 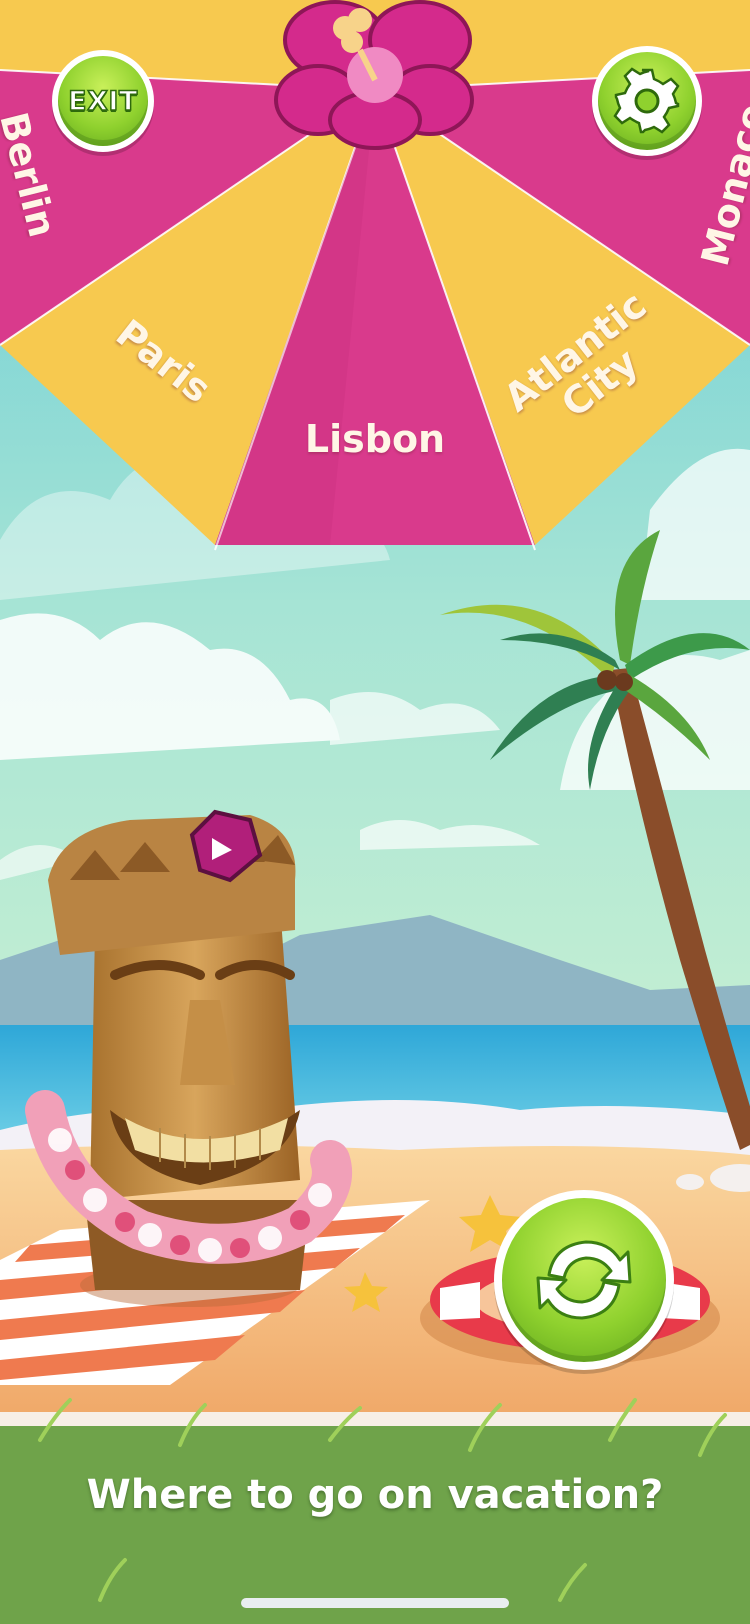 I want to click on settings-button, so click(x=647, y=101).